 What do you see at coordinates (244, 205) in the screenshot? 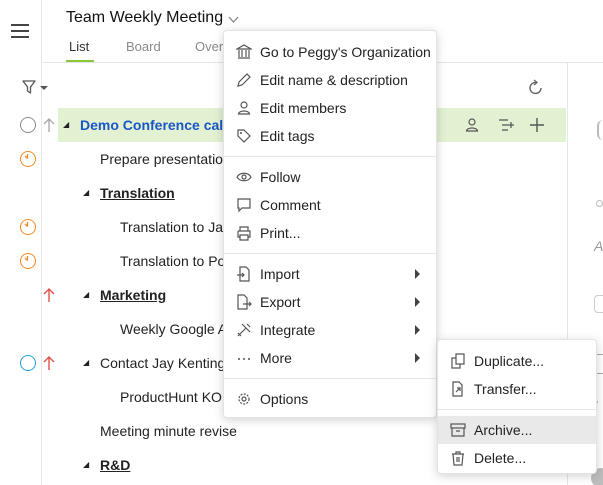
I see `comment-icon` at bounding box center [244, 205].